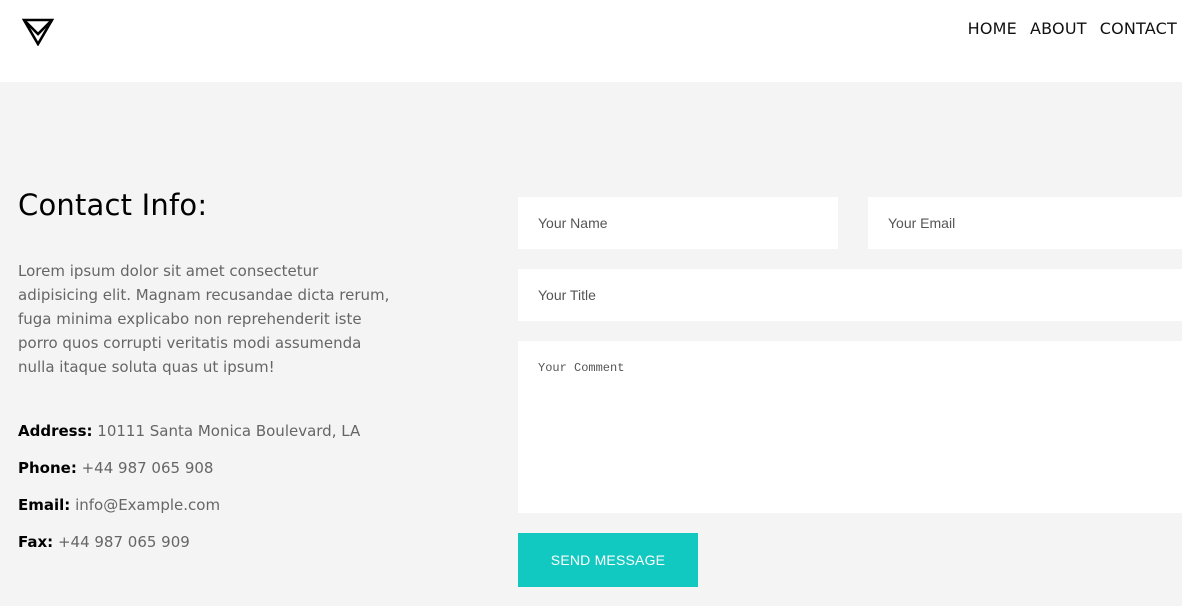 This screenshot has height=606, width=1182. I want to click on phone-value: +44 987 065 908, so click(147, 468).